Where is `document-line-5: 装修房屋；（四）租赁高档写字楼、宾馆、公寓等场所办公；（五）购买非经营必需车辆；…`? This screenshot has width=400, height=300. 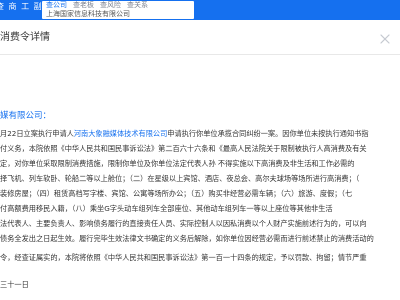 document-line-5: 装修房屋；（四）租赁高档写字楼、宾馆、公寓等场所办公；（五）购买非经营必需车辆；… is located at coordinates (176, 193).